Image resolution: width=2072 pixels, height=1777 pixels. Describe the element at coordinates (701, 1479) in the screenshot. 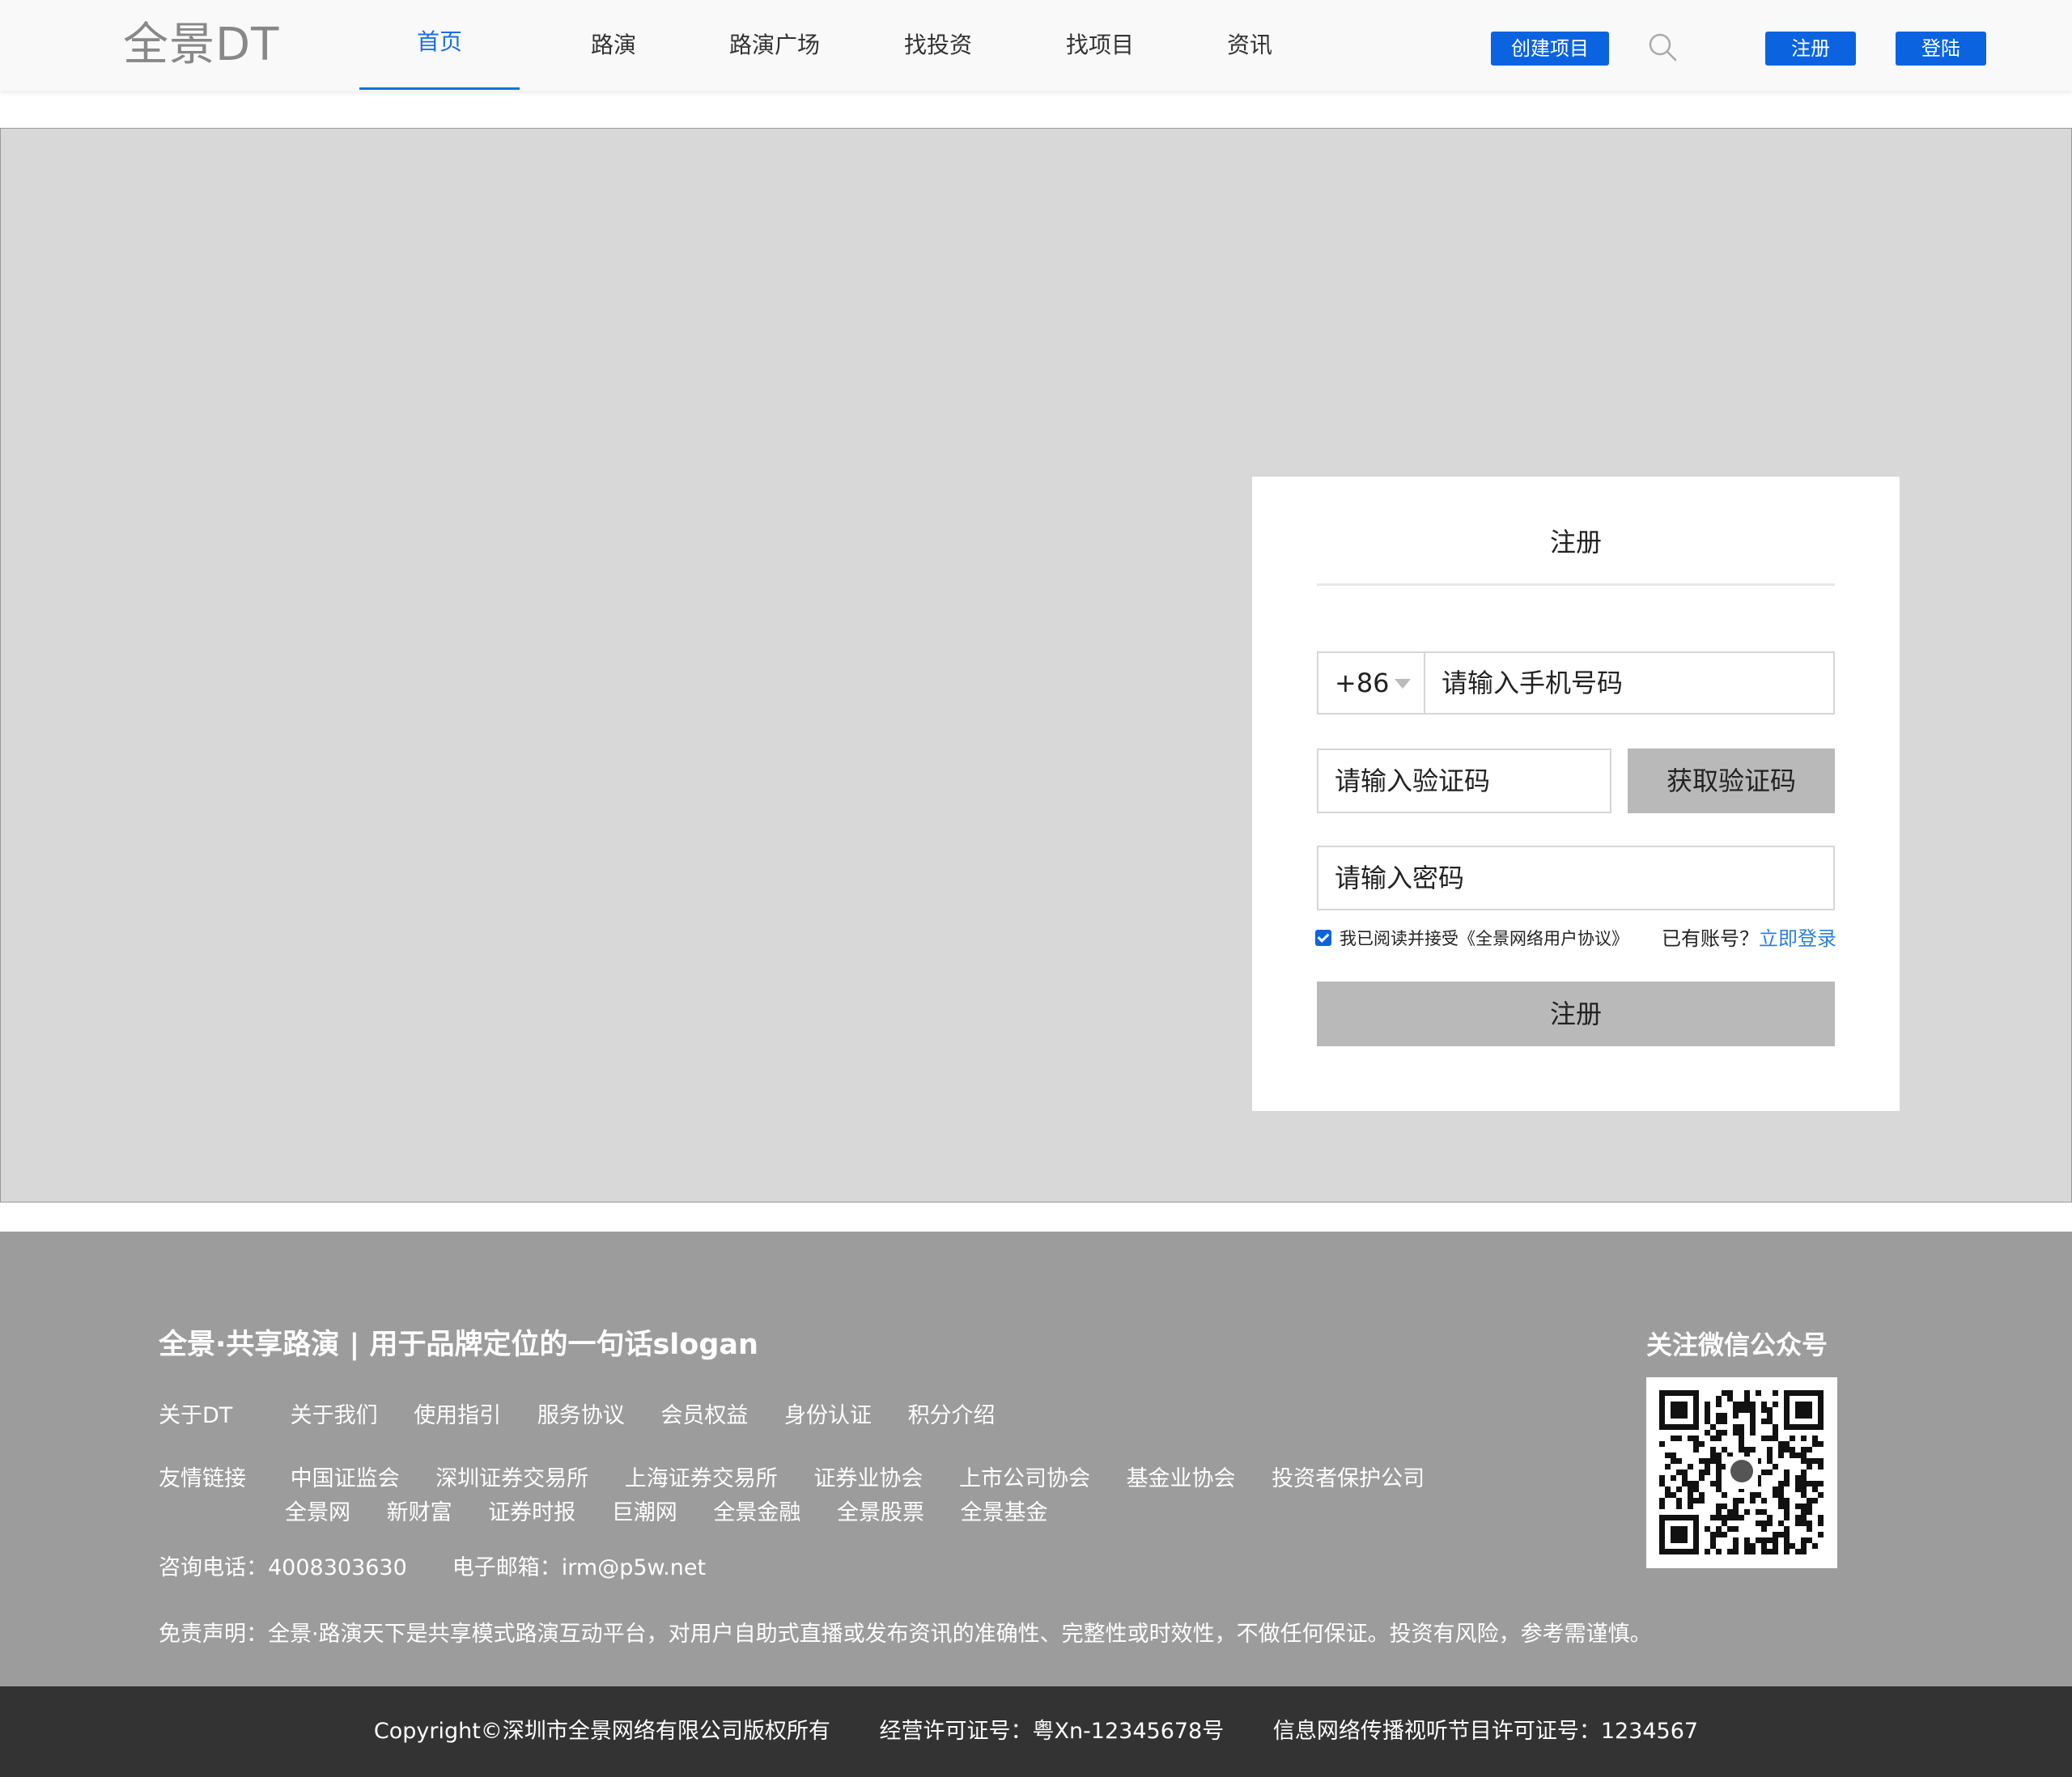

I see `footer-link-sse: 上海证券交易所` at that location.